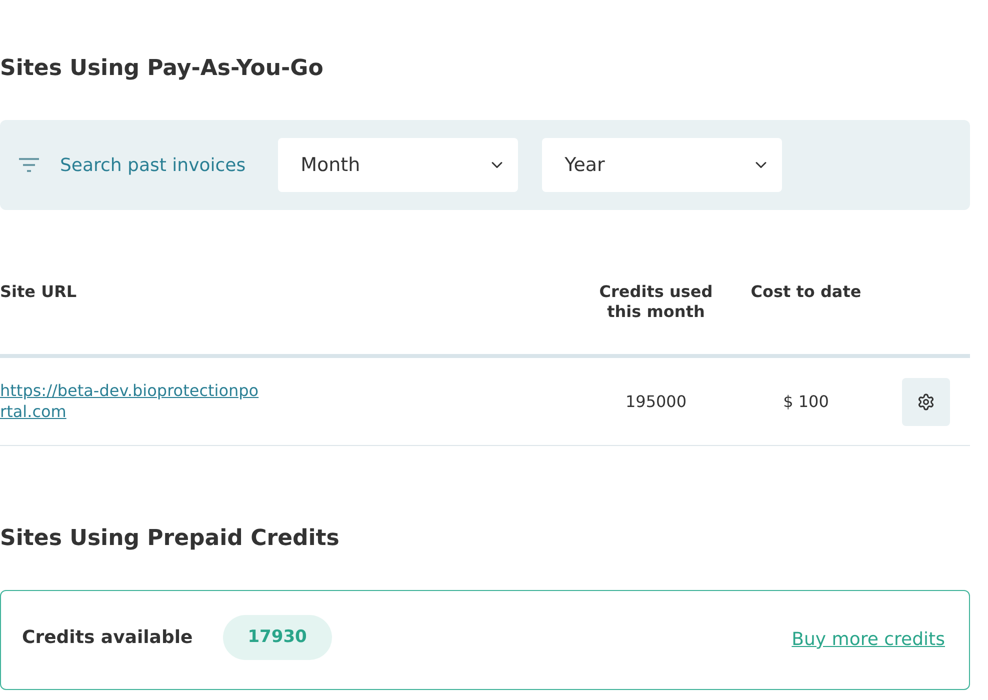  What do you see at coordinates (29, 165) in the screenshot?
I see `filter-icon` at bounding box center [29, 165].